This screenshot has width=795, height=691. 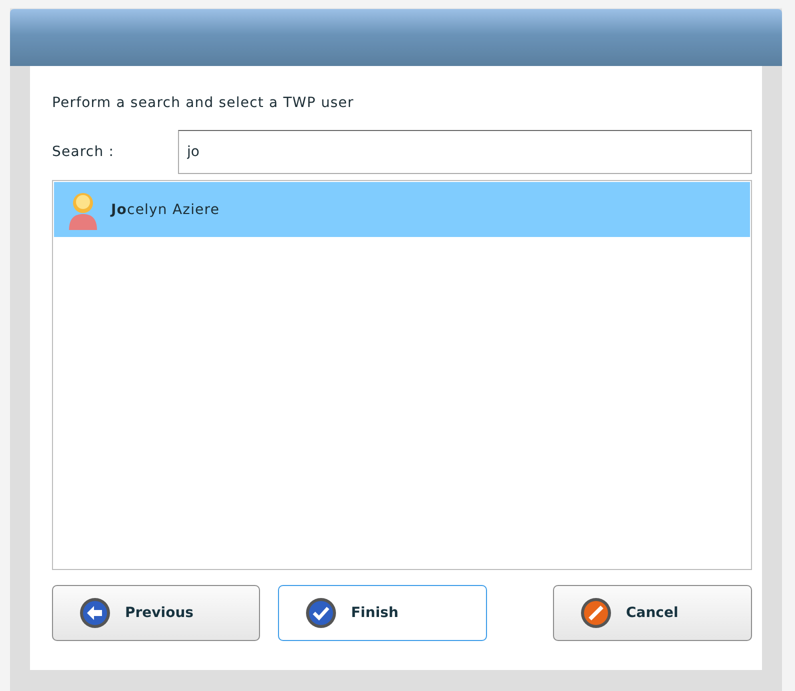 What do you see at coordinates (320, 613) in the screenshot?
I see `checkmark-icon` at bounding box center [320, 613].